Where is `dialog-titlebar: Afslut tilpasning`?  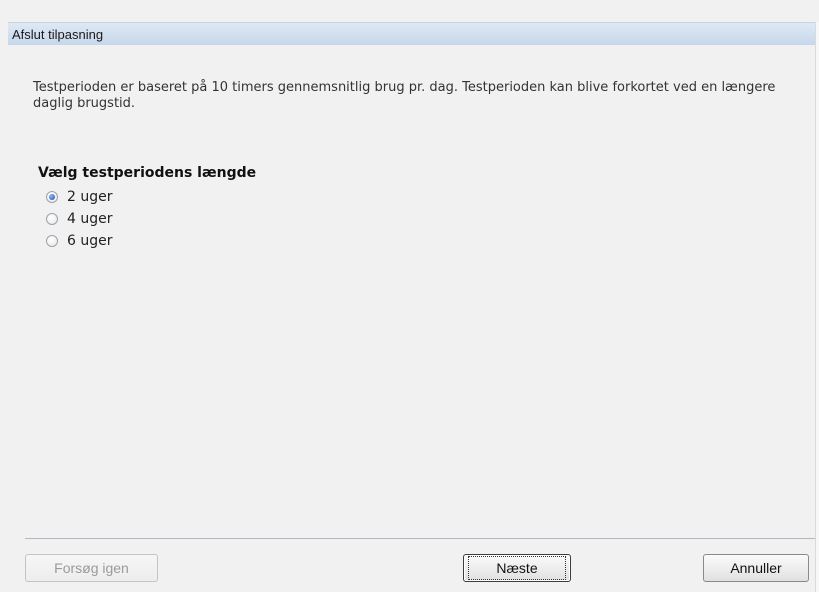
dialog-titlebar: Afslut tilpasning is located at coordinates (411, 34).